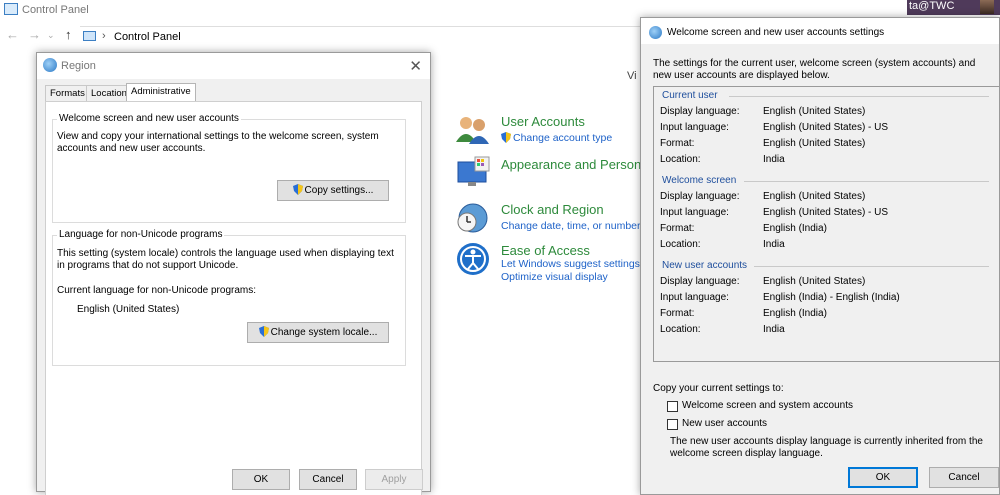 The width and height of the screenshot is (1000, 495). What do you see at coordinates (394, 479) in the screenshot?
I see `apply-button: Apply` at bounding box center [394, 479].